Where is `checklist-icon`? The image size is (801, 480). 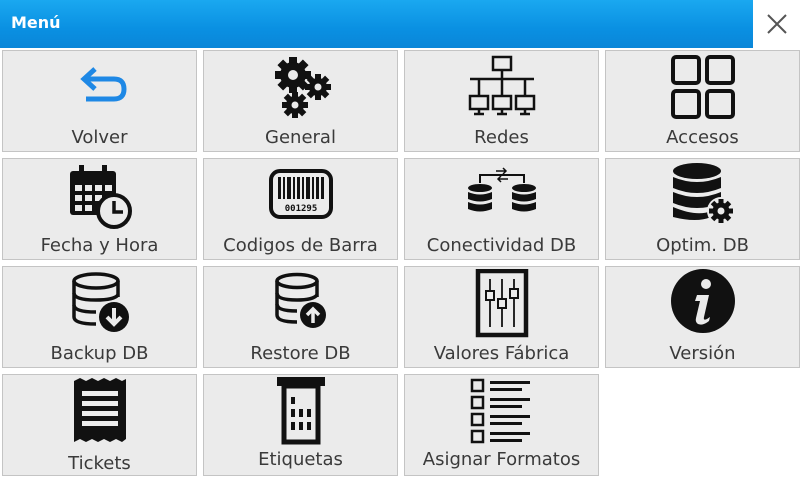 checklist-icon is located at coordinates (500, 411).